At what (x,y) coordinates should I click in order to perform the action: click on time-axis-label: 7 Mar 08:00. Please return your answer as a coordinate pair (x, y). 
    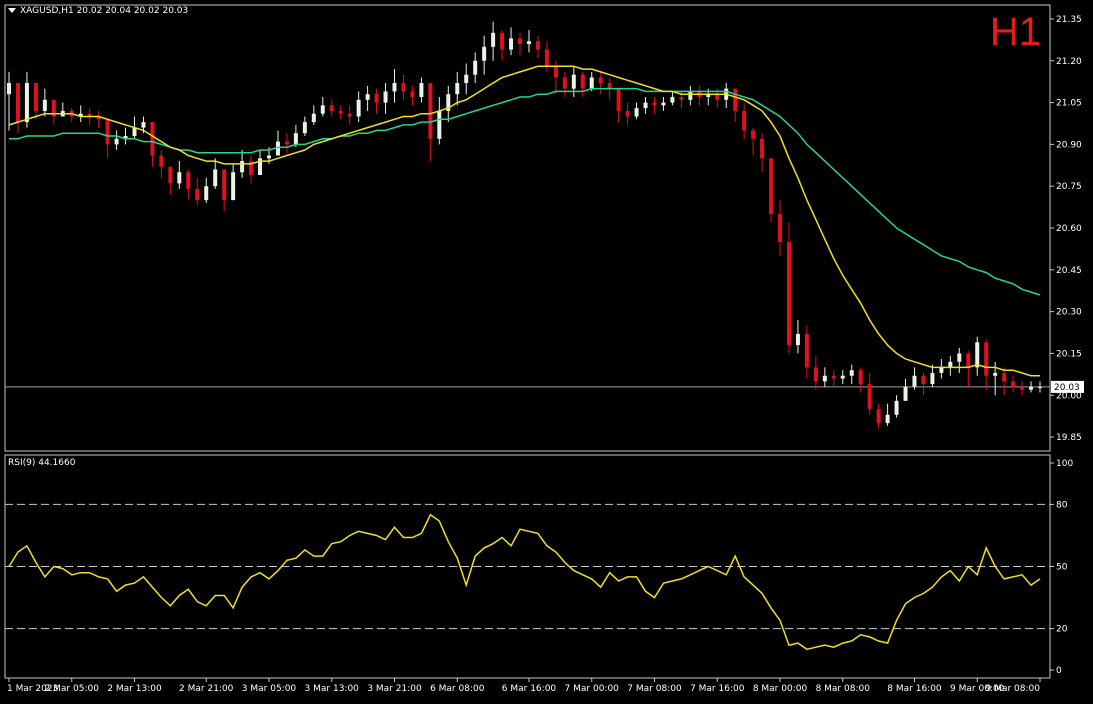
    Looking at the image, I should click on (654, 689).